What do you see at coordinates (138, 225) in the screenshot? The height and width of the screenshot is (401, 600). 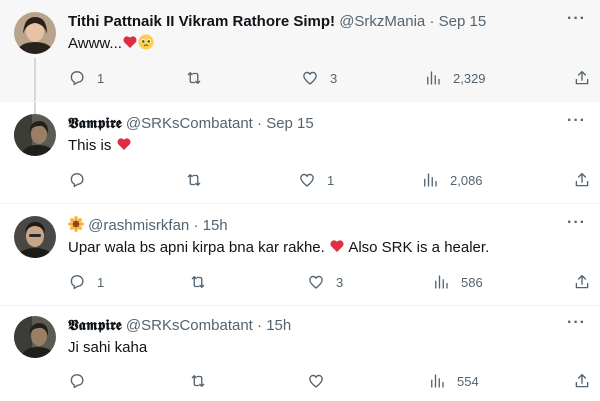 I see `user-handle: @rashmisrkfan` at bounding box center [138, 225].